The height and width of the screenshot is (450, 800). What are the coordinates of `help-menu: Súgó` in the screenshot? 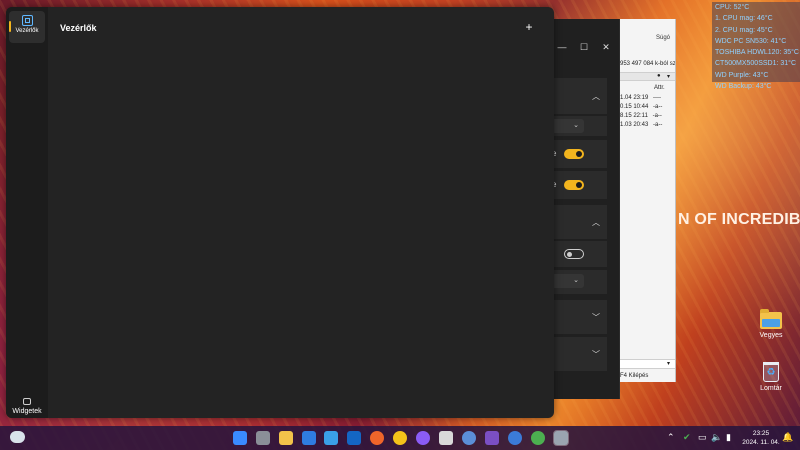 It's located at (663, 38).